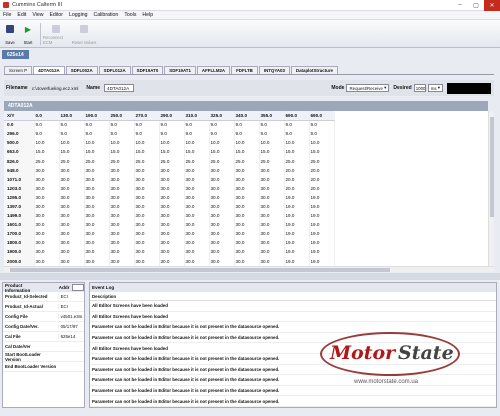  Describe the element at coordinates (56, 15) in the screenshot. I see `menu-editor: Editor` at that location.